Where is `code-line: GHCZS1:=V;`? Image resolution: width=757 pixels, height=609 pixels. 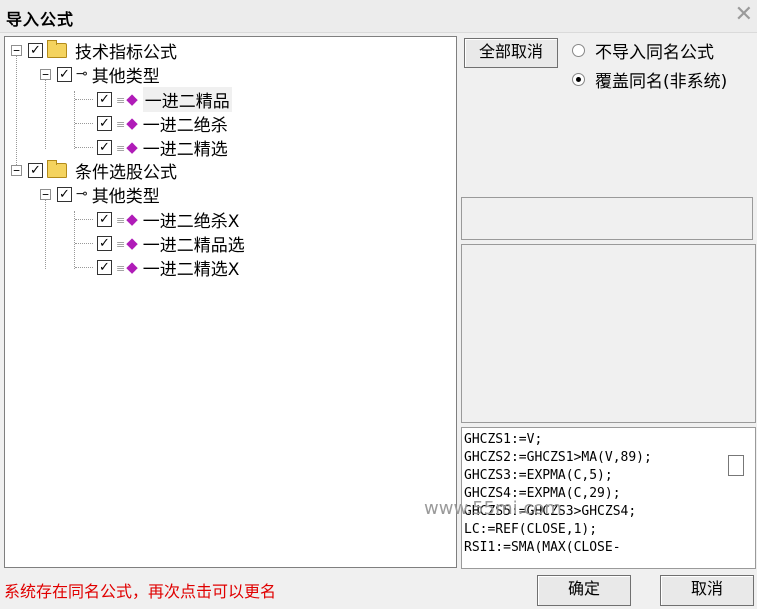 code-line: GHCZS1:=V; is located at coordinates (503, 439).